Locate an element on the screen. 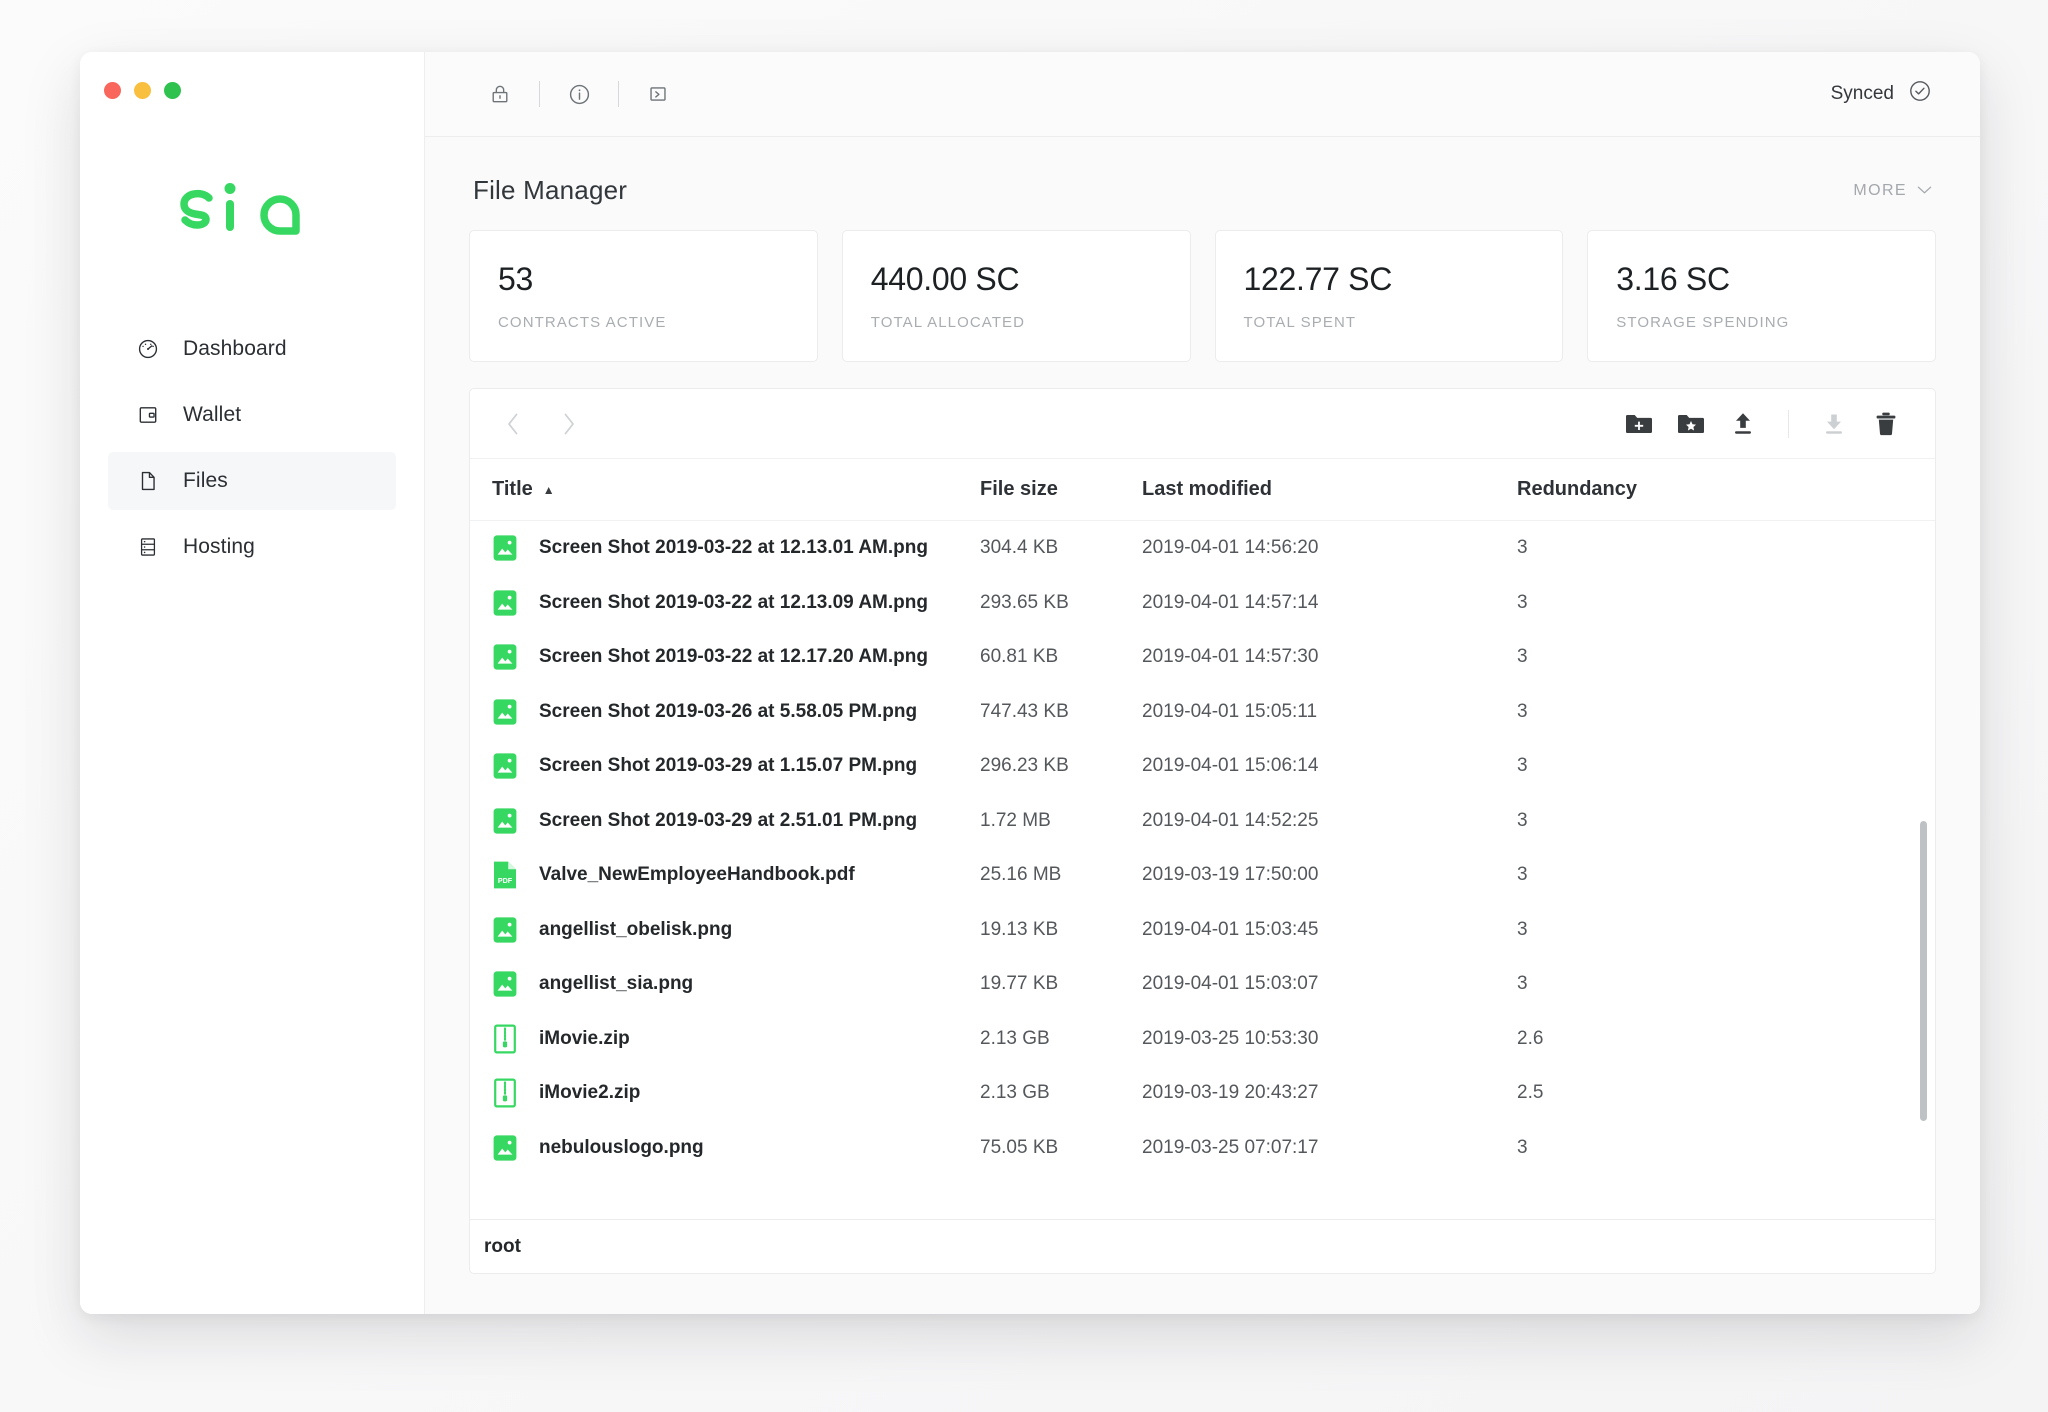 The image size is (2048, 1412). column-header-last-modified: Last modified is located at coordinates (1329, 489).